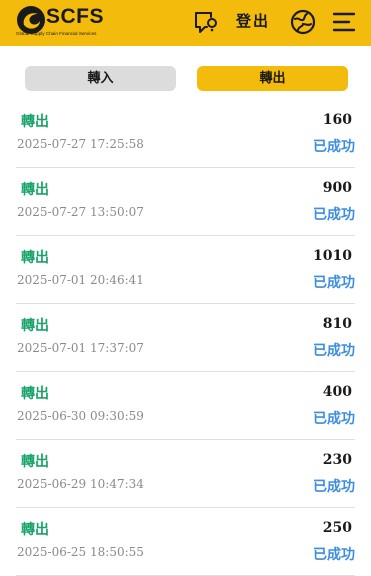 Image resolution: width=371 pixels, height=576 pixels. I want to click on record-amount: 230, so click(337, 460).